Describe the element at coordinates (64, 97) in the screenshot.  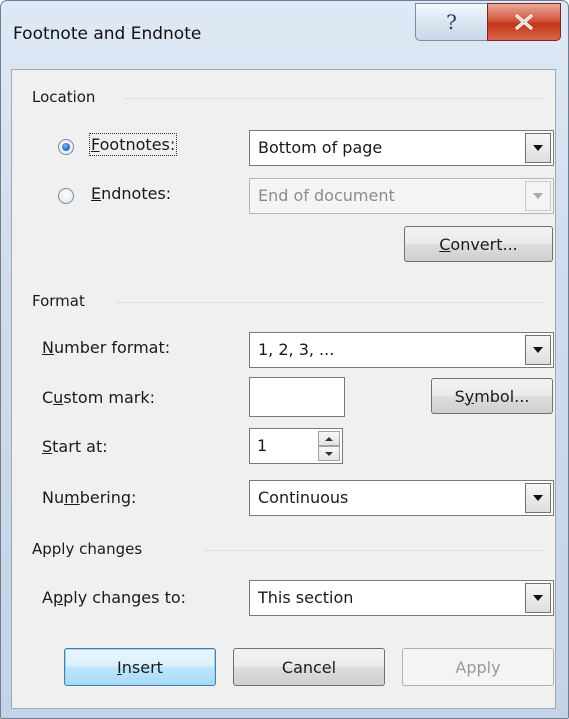
I see `location-section-label: Location` at that location.